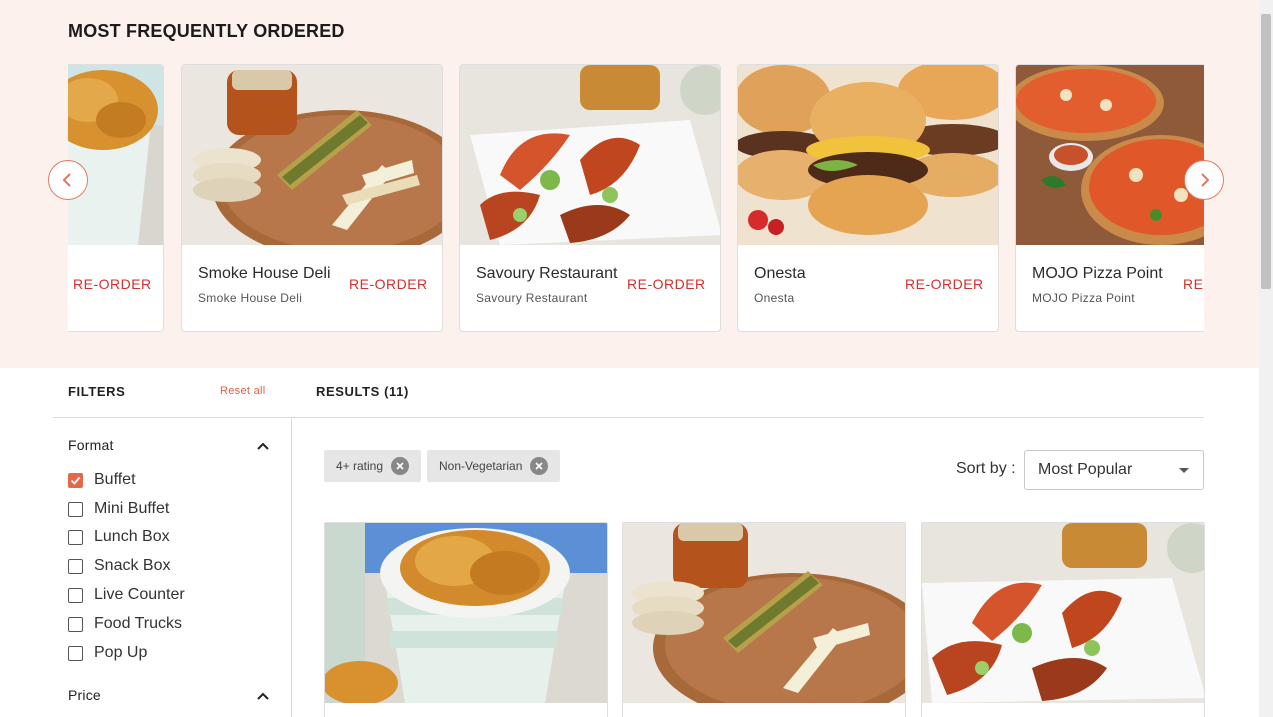 This screenshot has height=717, width=1273. Describe the element at coordinates (139, 594) in the screenshot. I see `option-label: Live Counter` at that location.